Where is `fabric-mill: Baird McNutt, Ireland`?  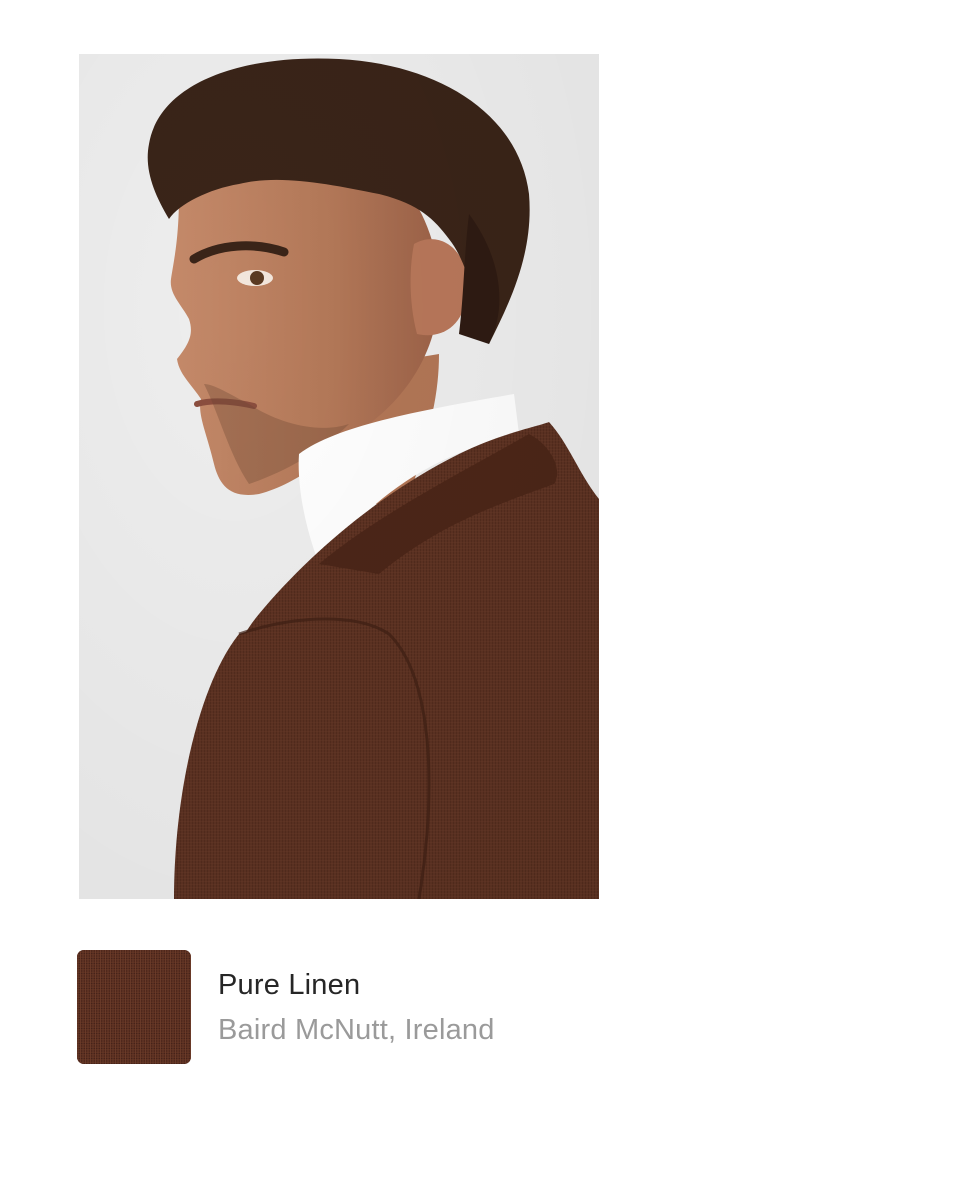
fabric-mill: Baird McNutt, Ireland is located at coordinates (356, 1030).